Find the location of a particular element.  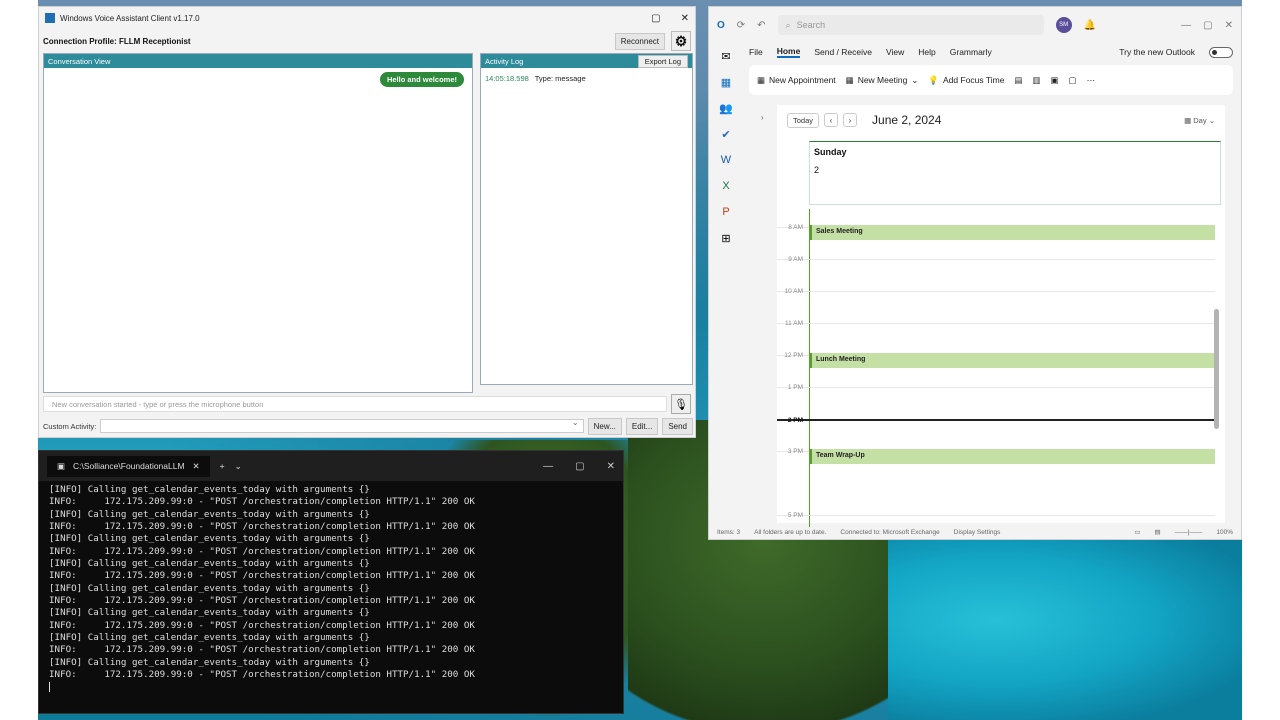

terminal-tab: ▣ C:\Solliance\FoundationaLLM ✕ is located at coordinates (128, 466).